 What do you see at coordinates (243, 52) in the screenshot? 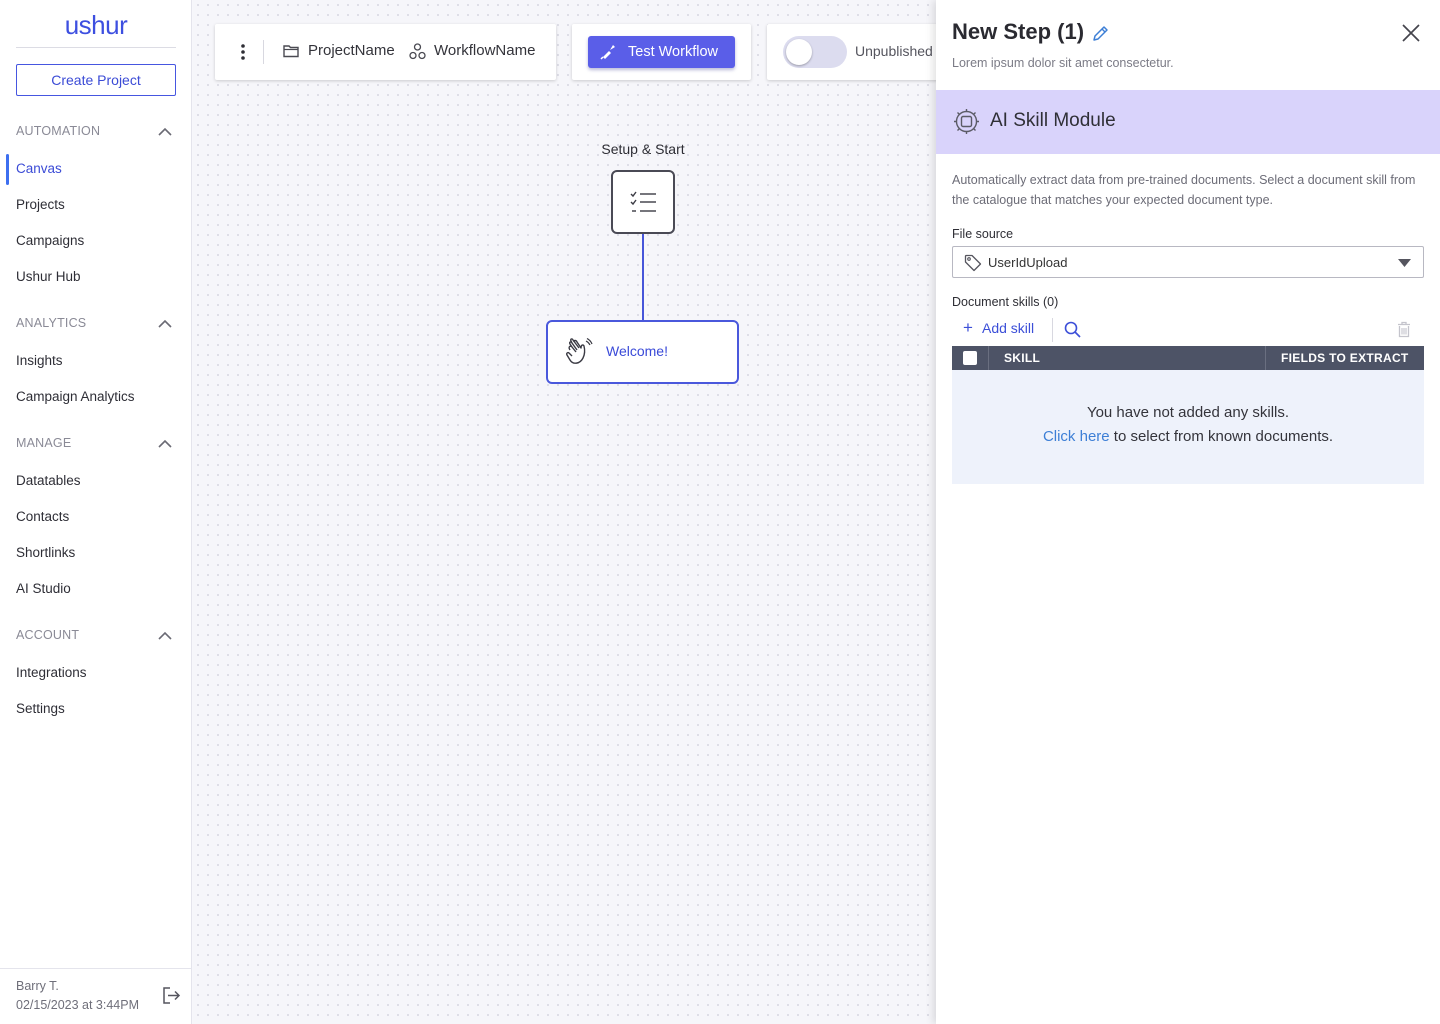
I see `kebab-icon` at bounding box center [243, 52].